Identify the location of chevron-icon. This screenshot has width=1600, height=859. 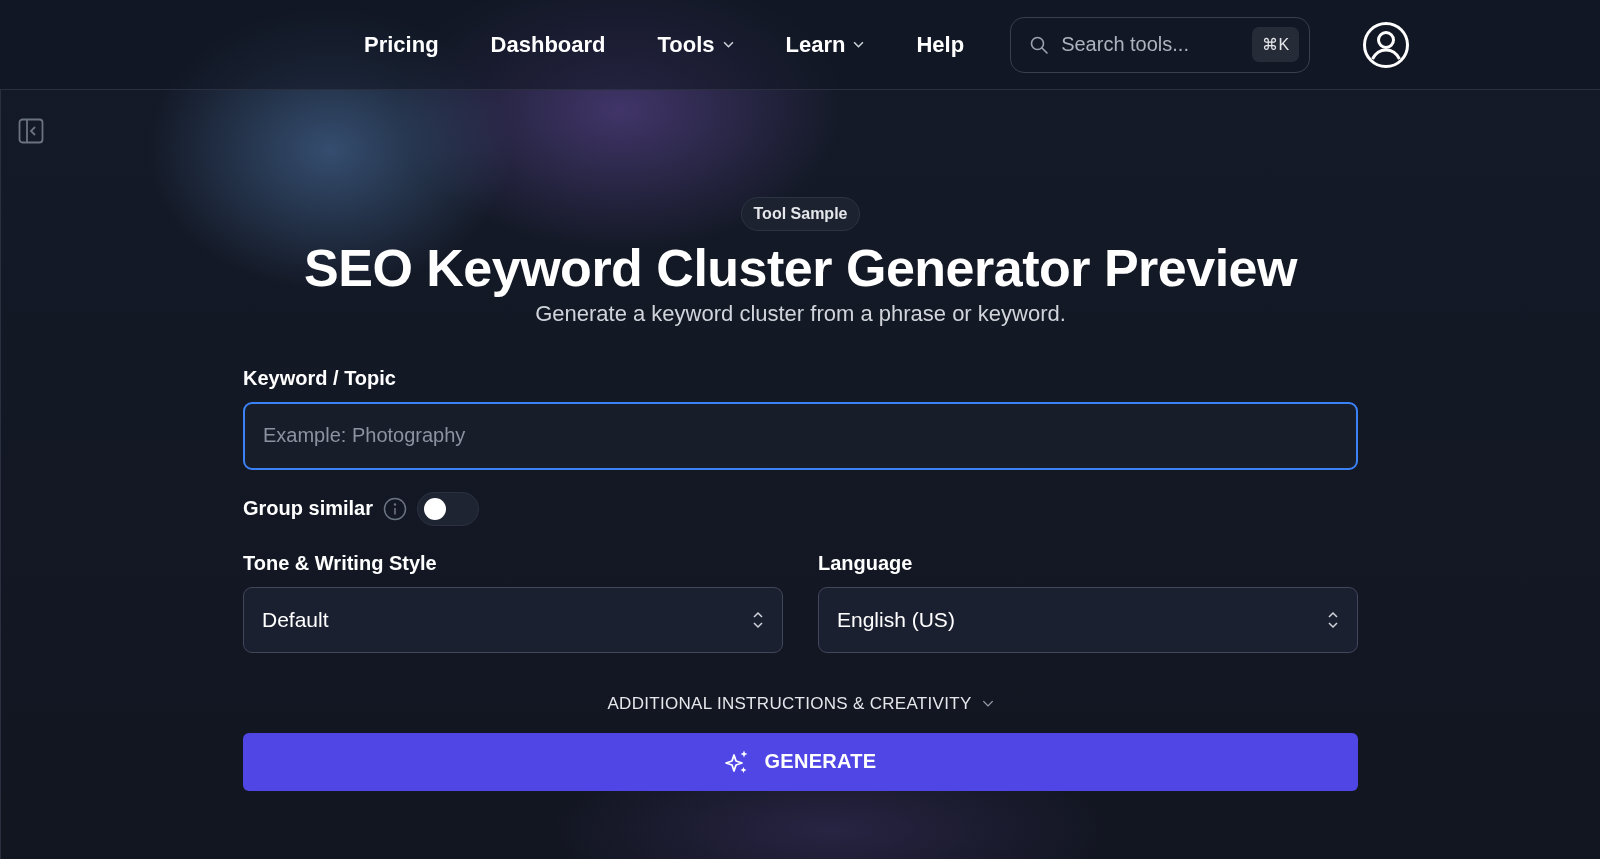
(987, 704).